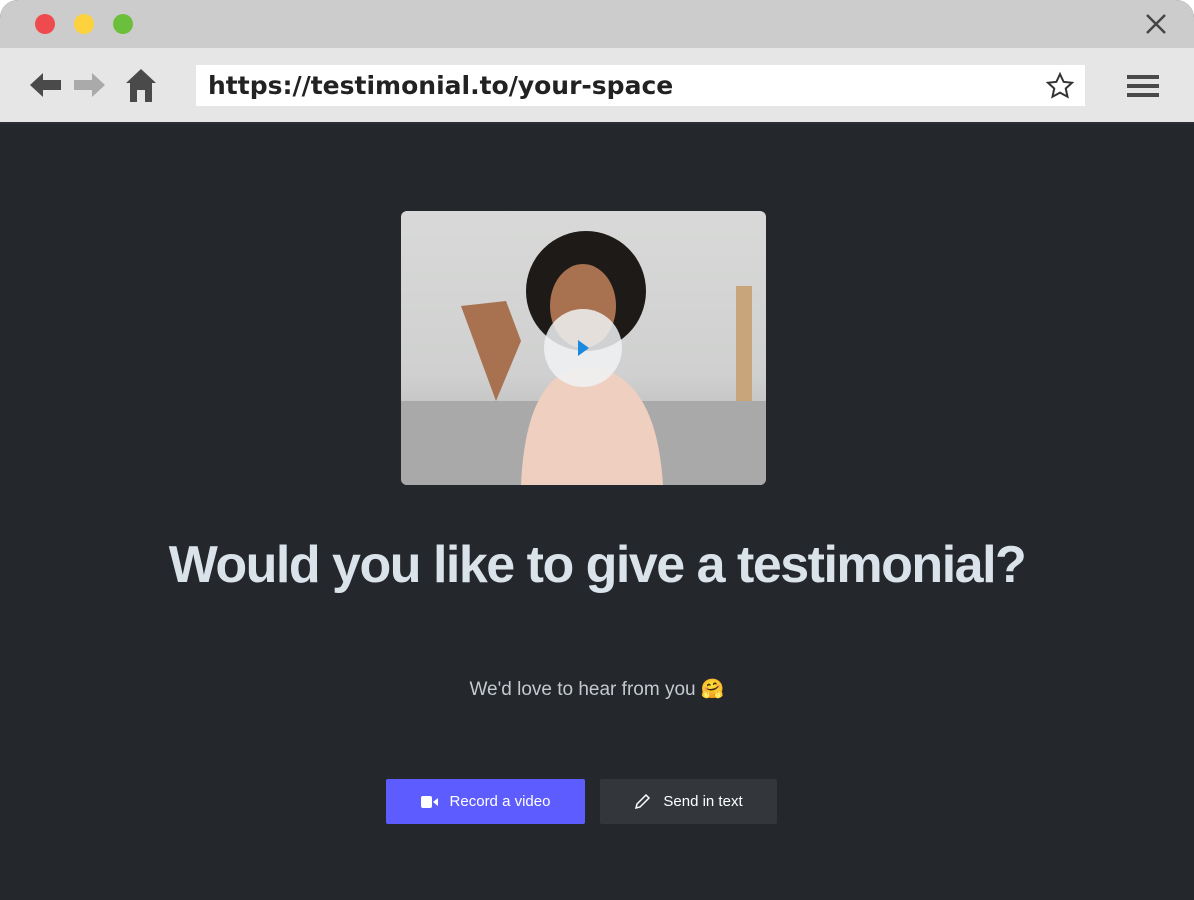 This screenshot has width=1194, height=900. I want to click on send-text-label: Send in text, so click(703, 801).